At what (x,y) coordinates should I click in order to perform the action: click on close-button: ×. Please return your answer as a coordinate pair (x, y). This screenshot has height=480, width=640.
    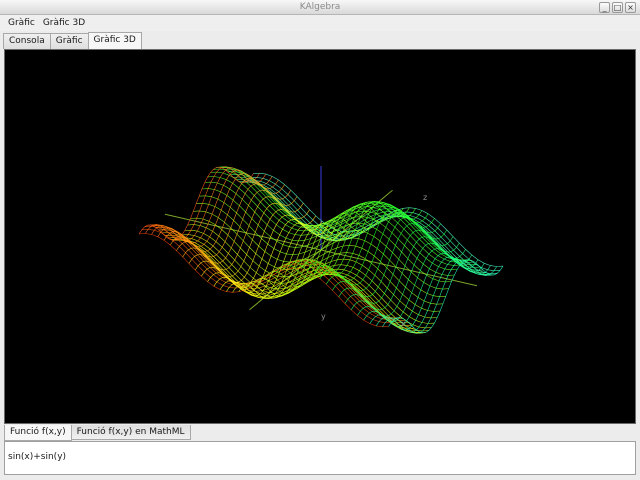
    Looking at the image, I should click on (630, 7).